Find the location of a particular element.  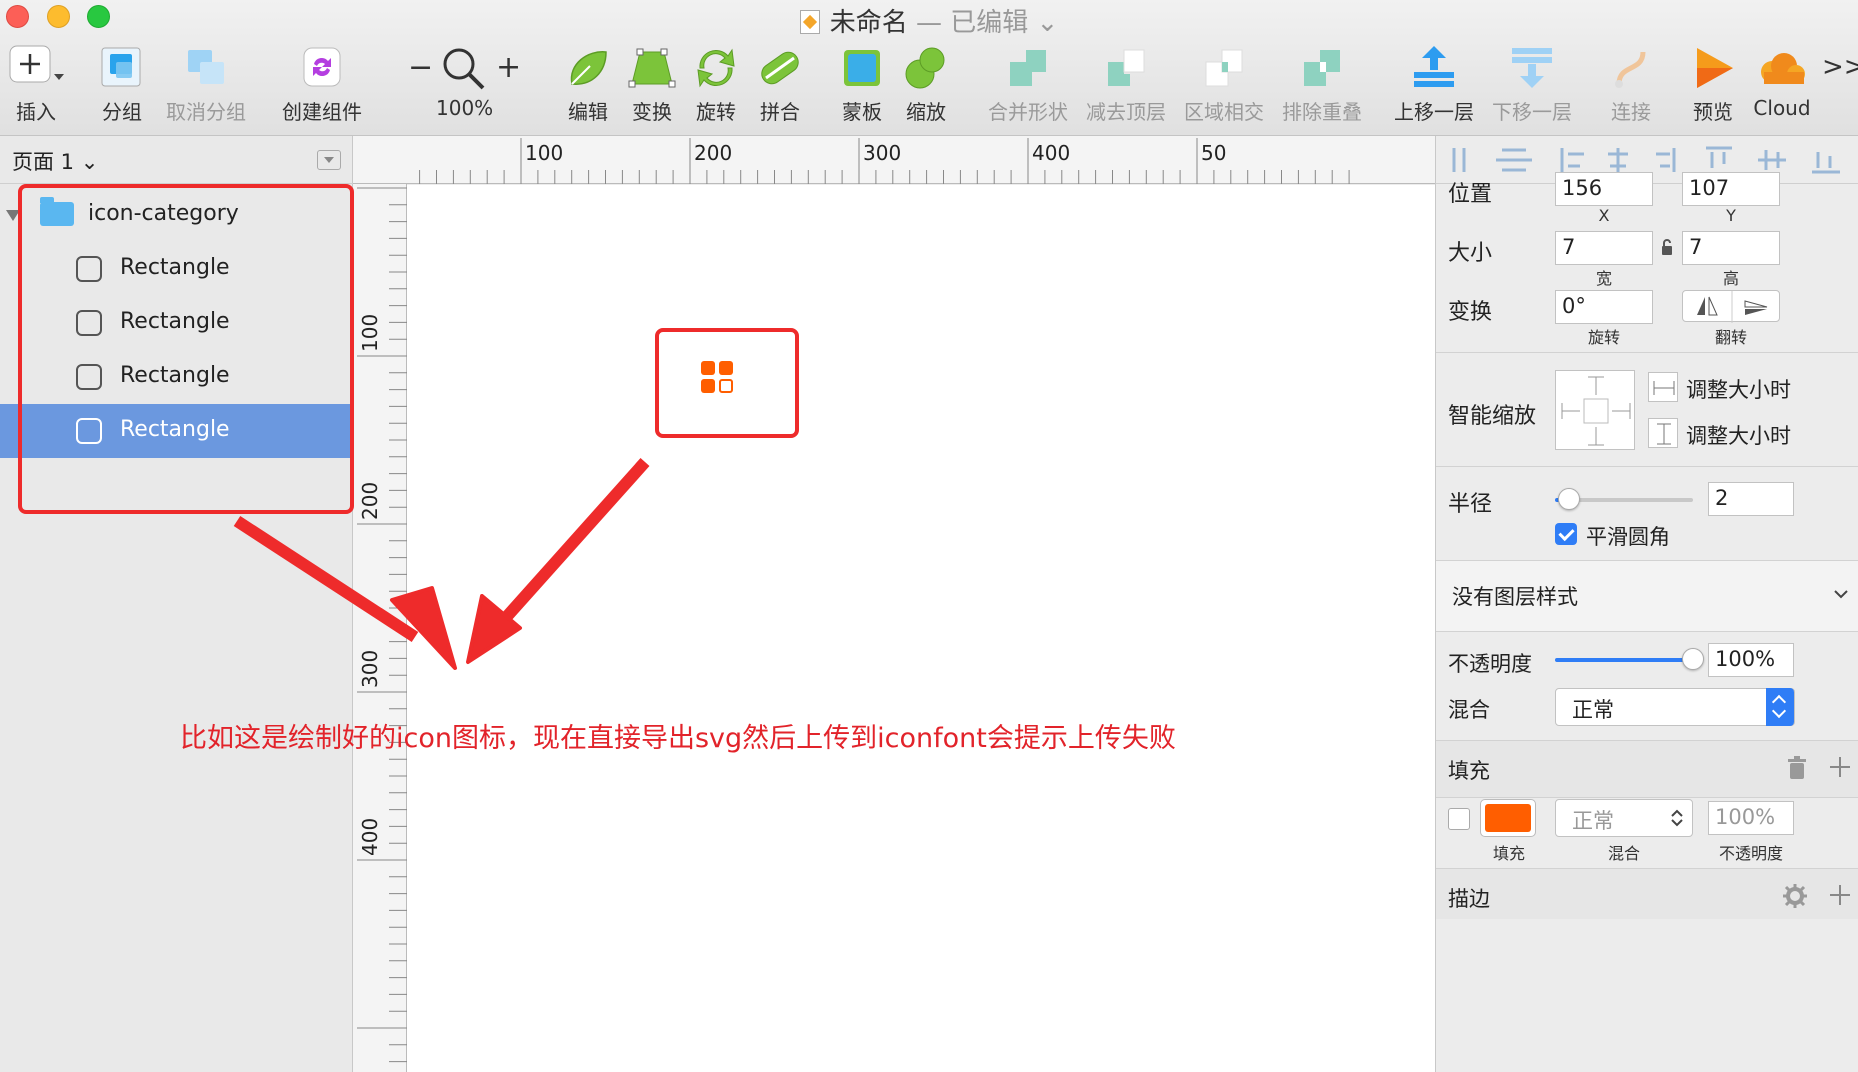

annotation-arrows is located at coordinates (441, 564).